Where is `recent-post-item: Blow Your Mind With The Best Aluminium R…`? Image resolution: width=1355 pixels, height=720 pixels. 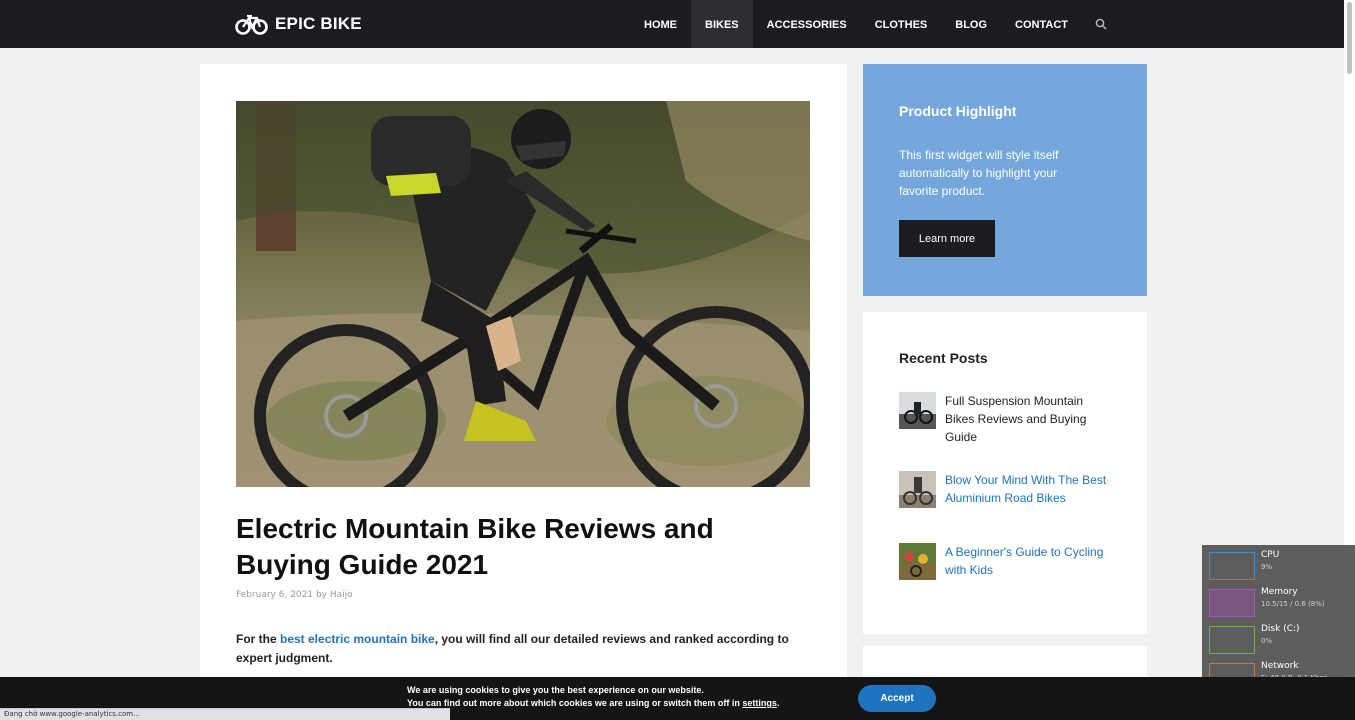 recent-post-item: Blow Your Mind With The Best Aluminium R… is located at coordinates (1003, 489).